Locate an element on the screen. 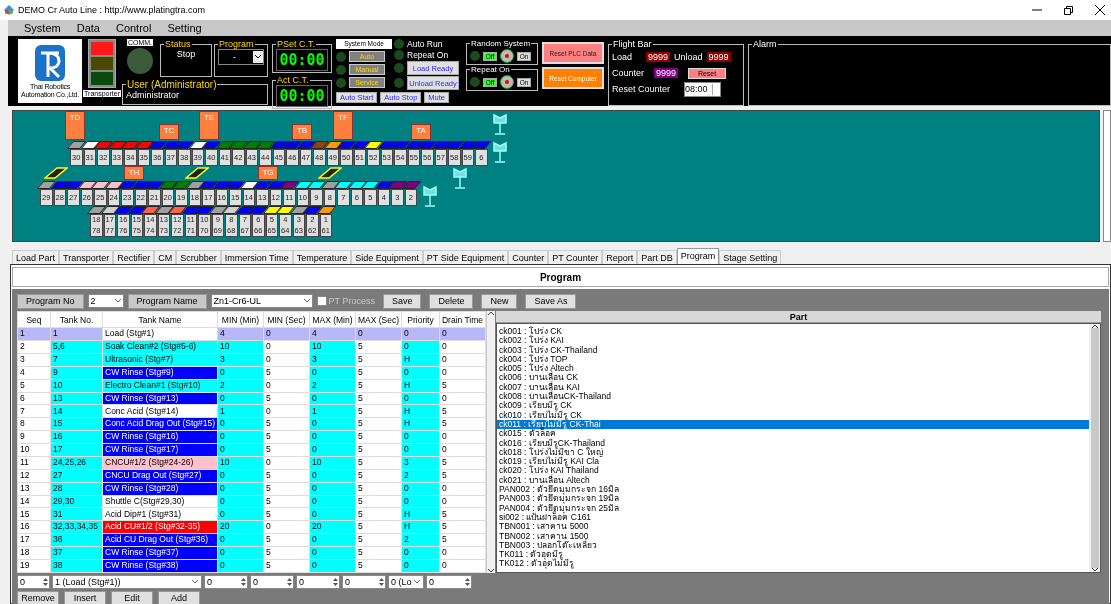  tab: Stage Setting is located at coordinates (750, 257).